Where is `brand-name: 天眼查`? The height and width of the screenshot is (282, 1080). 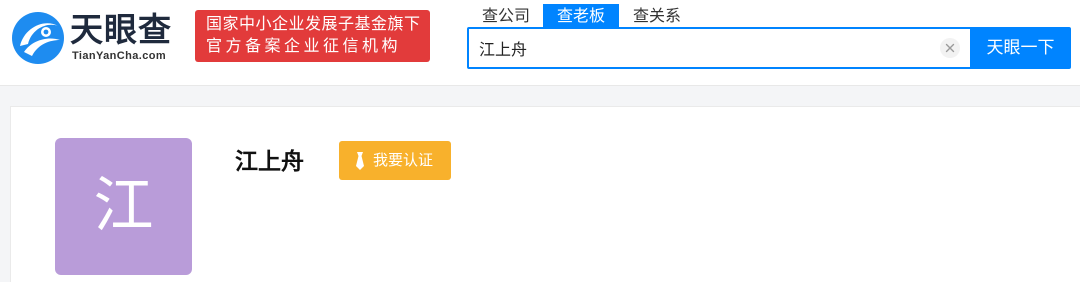
brand-name: 天眼查 is located at coordinates (121, 29).